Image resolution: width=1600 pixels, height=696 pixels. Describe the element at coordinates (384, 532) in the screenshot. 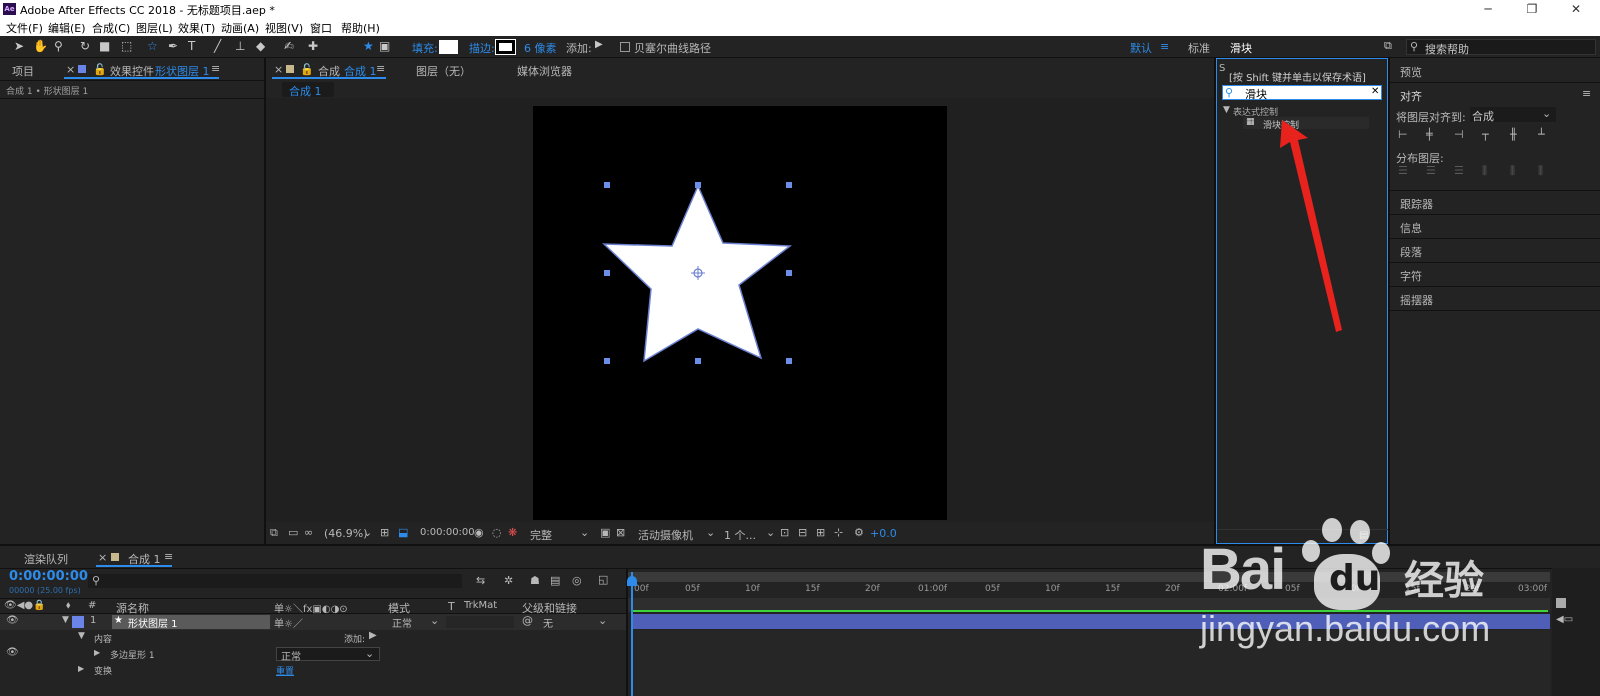

I see `grid-icon: ⊞` at that location.